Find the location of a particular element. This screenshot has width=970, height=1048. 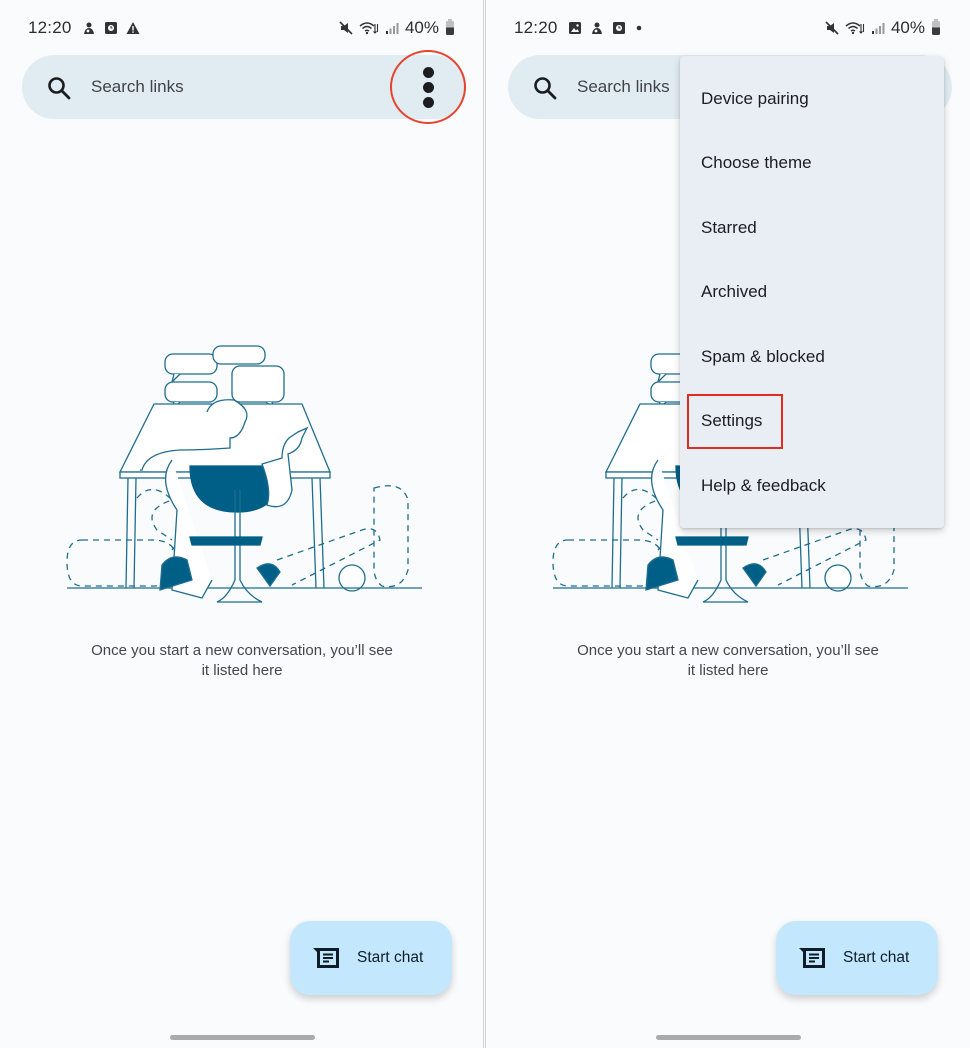

search-bar: Search links is located at coordinates (244, 87).